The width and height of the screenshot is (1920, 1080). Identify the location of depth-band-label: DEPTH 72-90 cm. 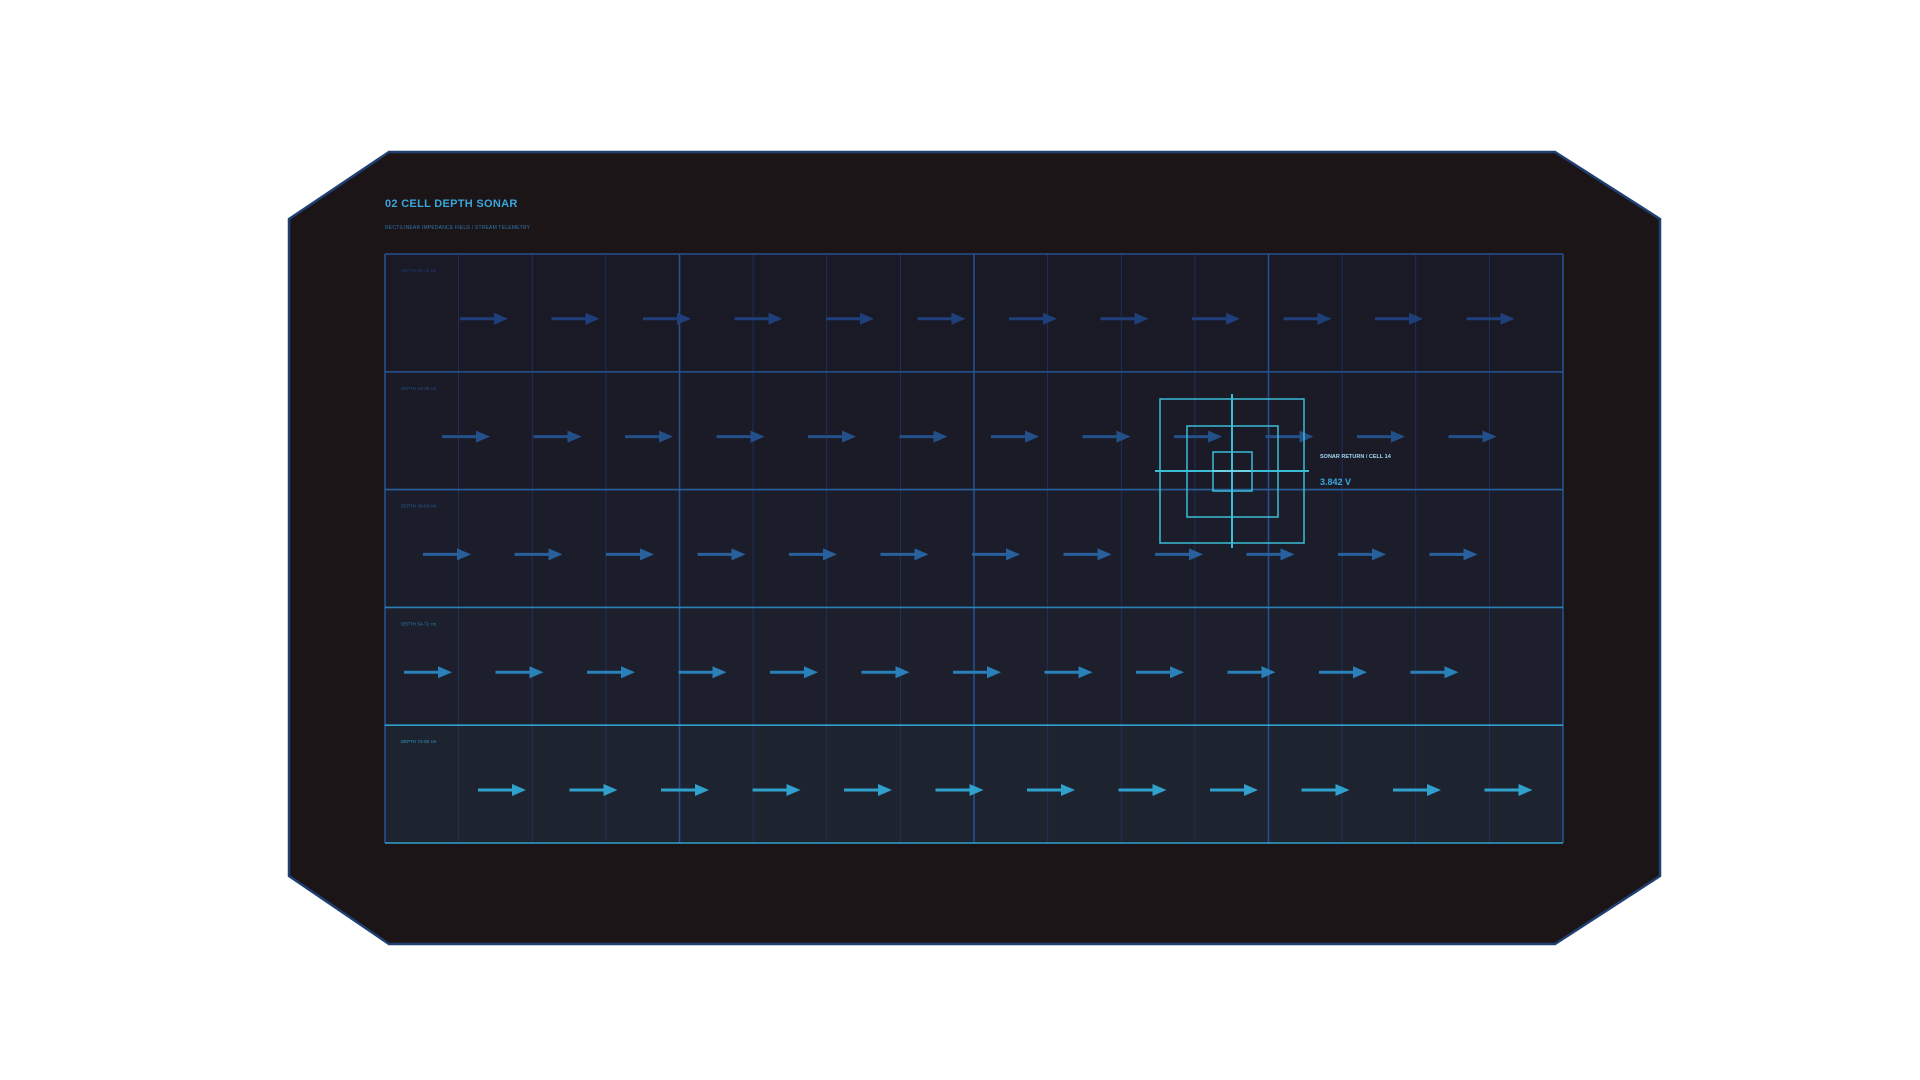
(419, 741).